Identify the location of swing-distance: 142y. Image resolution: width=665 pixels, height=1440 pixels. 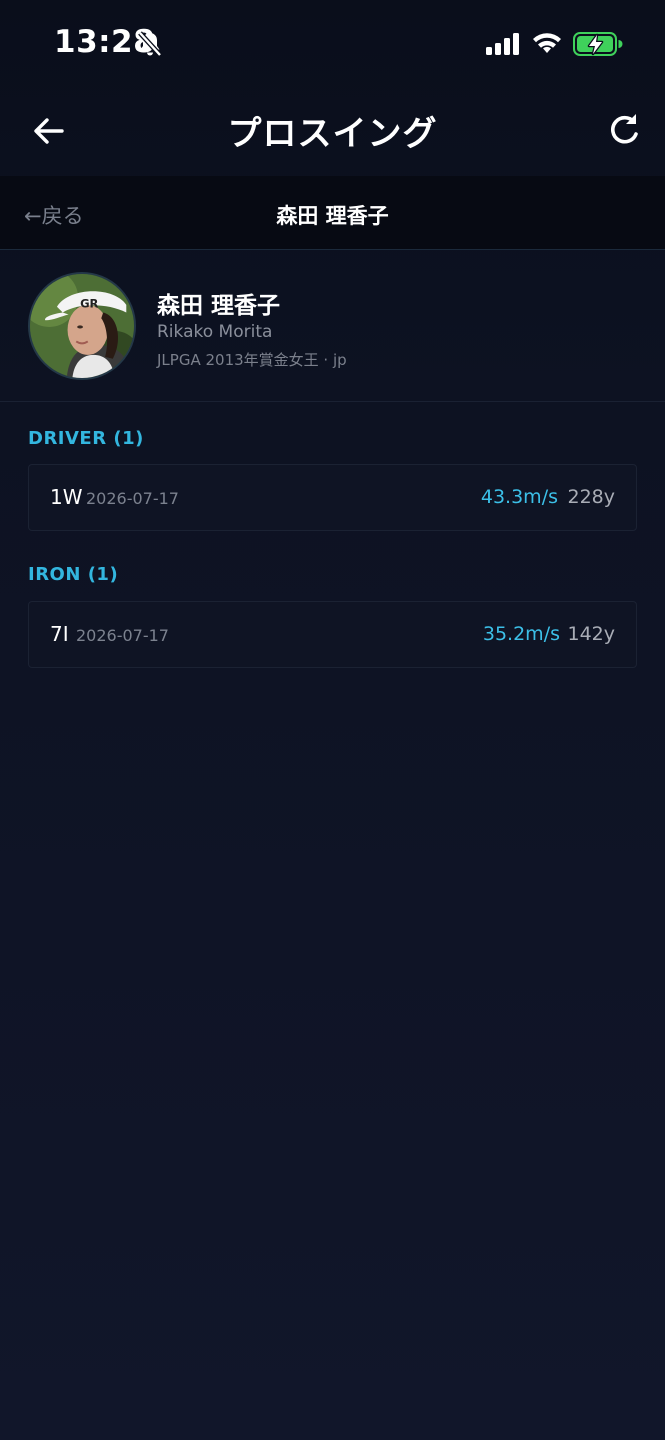
(591, 634).